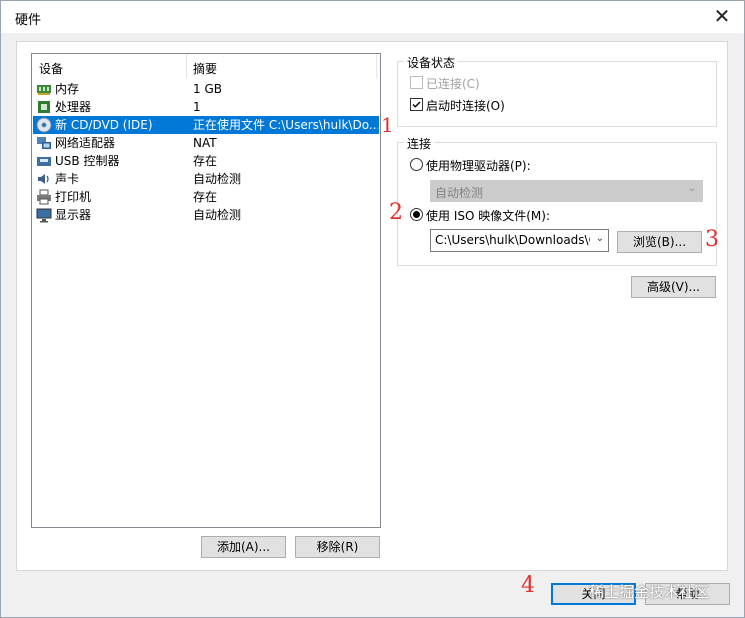 Image resolution: width=745 pixels, height=618 pixels. I want to click on close-icon: ✕, so click(722, 16).